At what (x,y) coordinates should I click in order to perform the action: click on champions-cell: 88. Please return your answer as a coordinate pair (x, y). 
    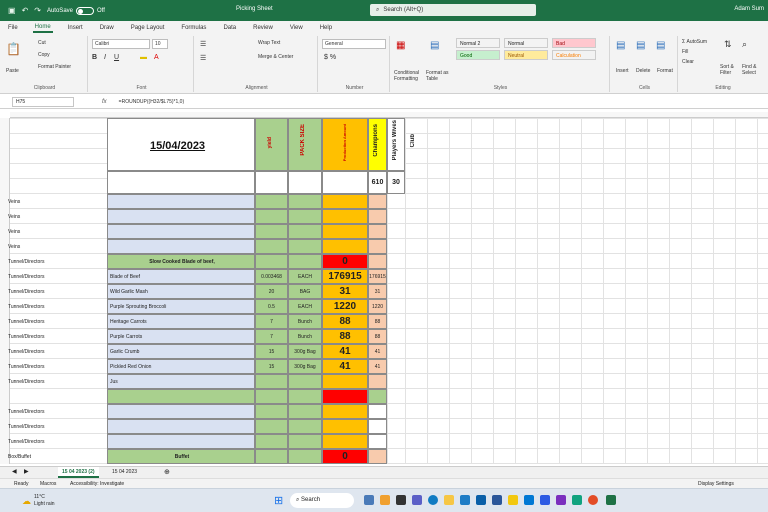
    Looking at the image, I should click on (377, 336).